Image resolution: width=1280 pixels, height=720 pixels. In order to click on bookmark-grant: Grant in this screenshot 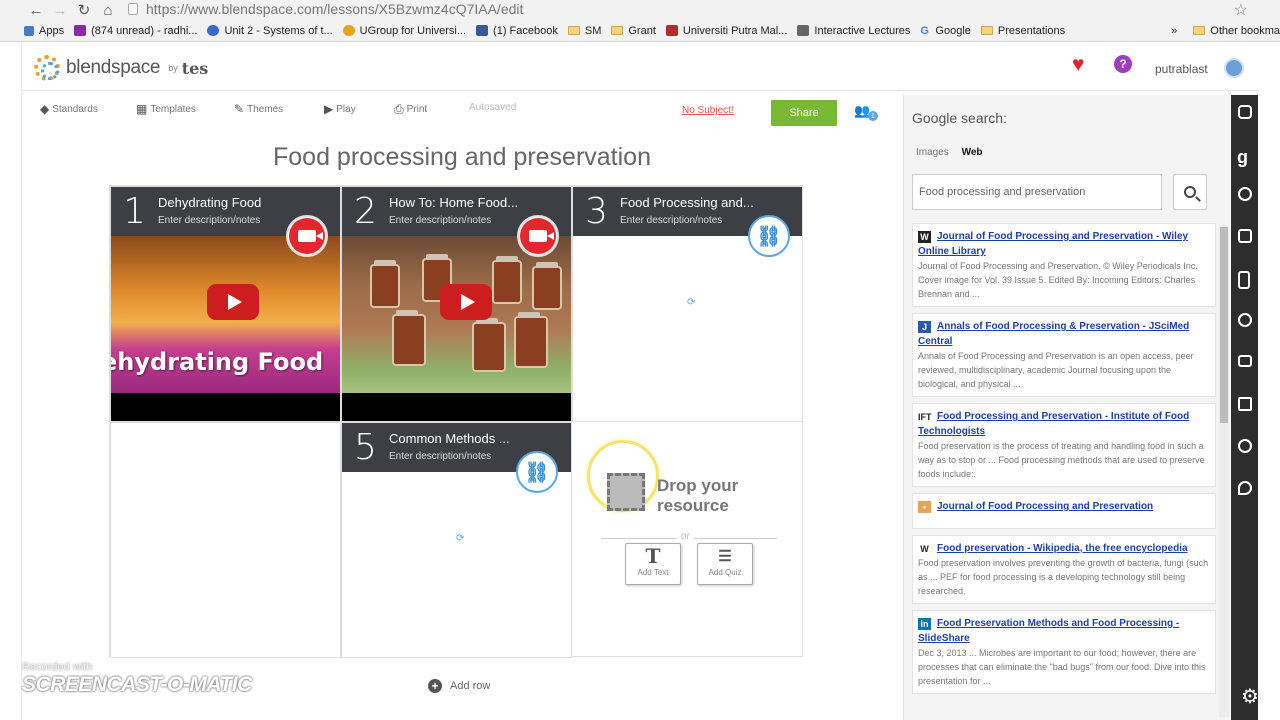, I will do `click(633, 31)`.